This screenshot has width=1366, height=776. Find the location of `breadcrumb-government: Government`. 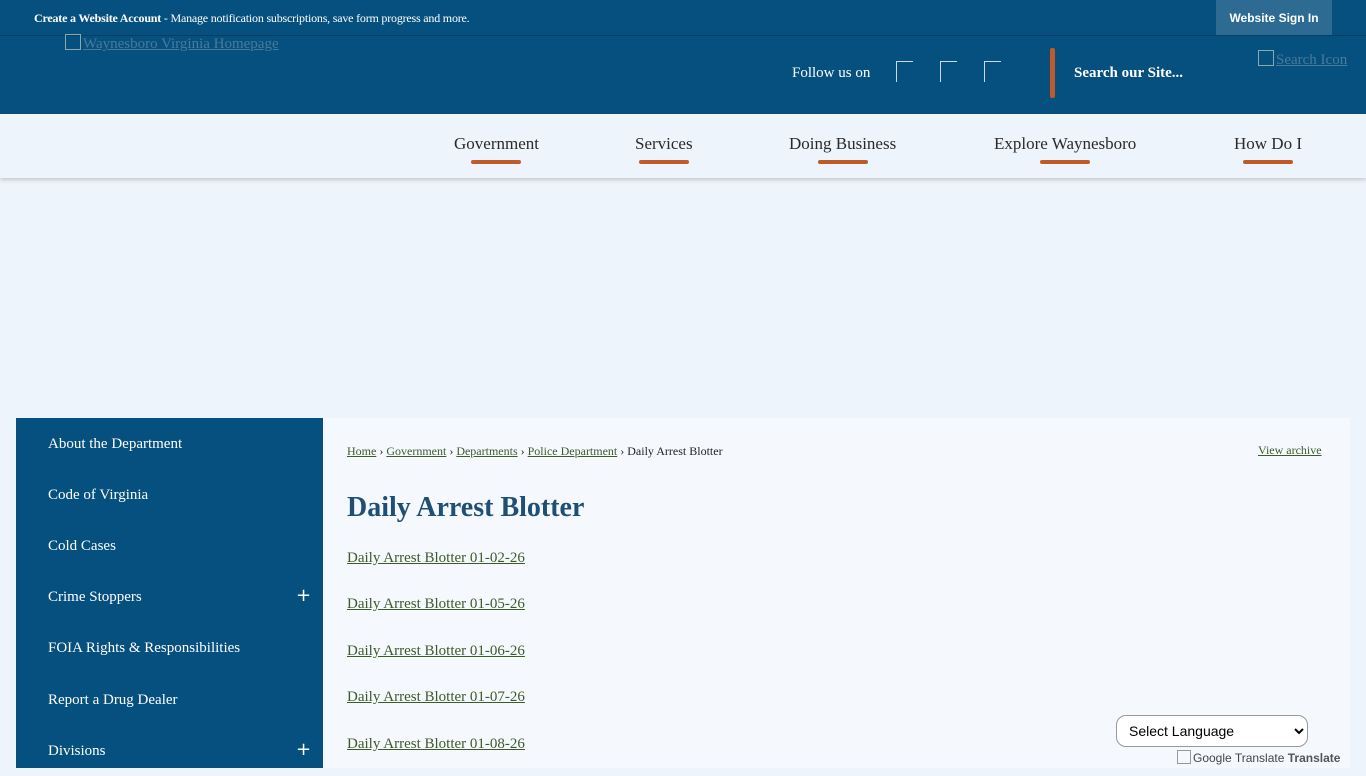

breadcrumb-government: Government is located at coordinates (416, 451).